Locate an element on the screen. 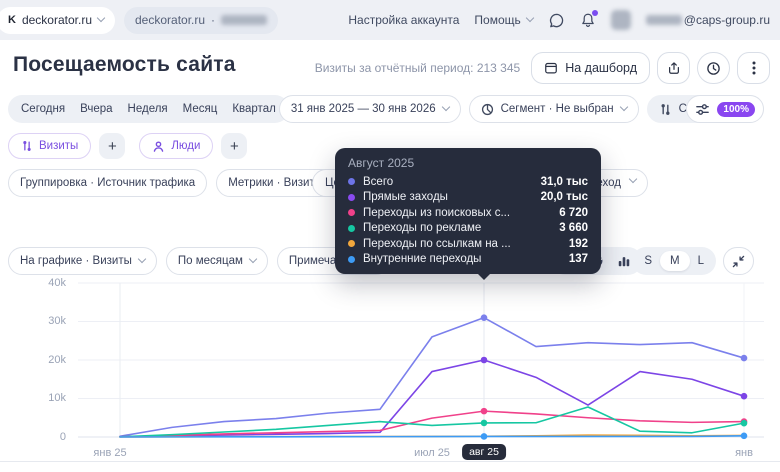  segment-icon is located at coordinates (487, 109).